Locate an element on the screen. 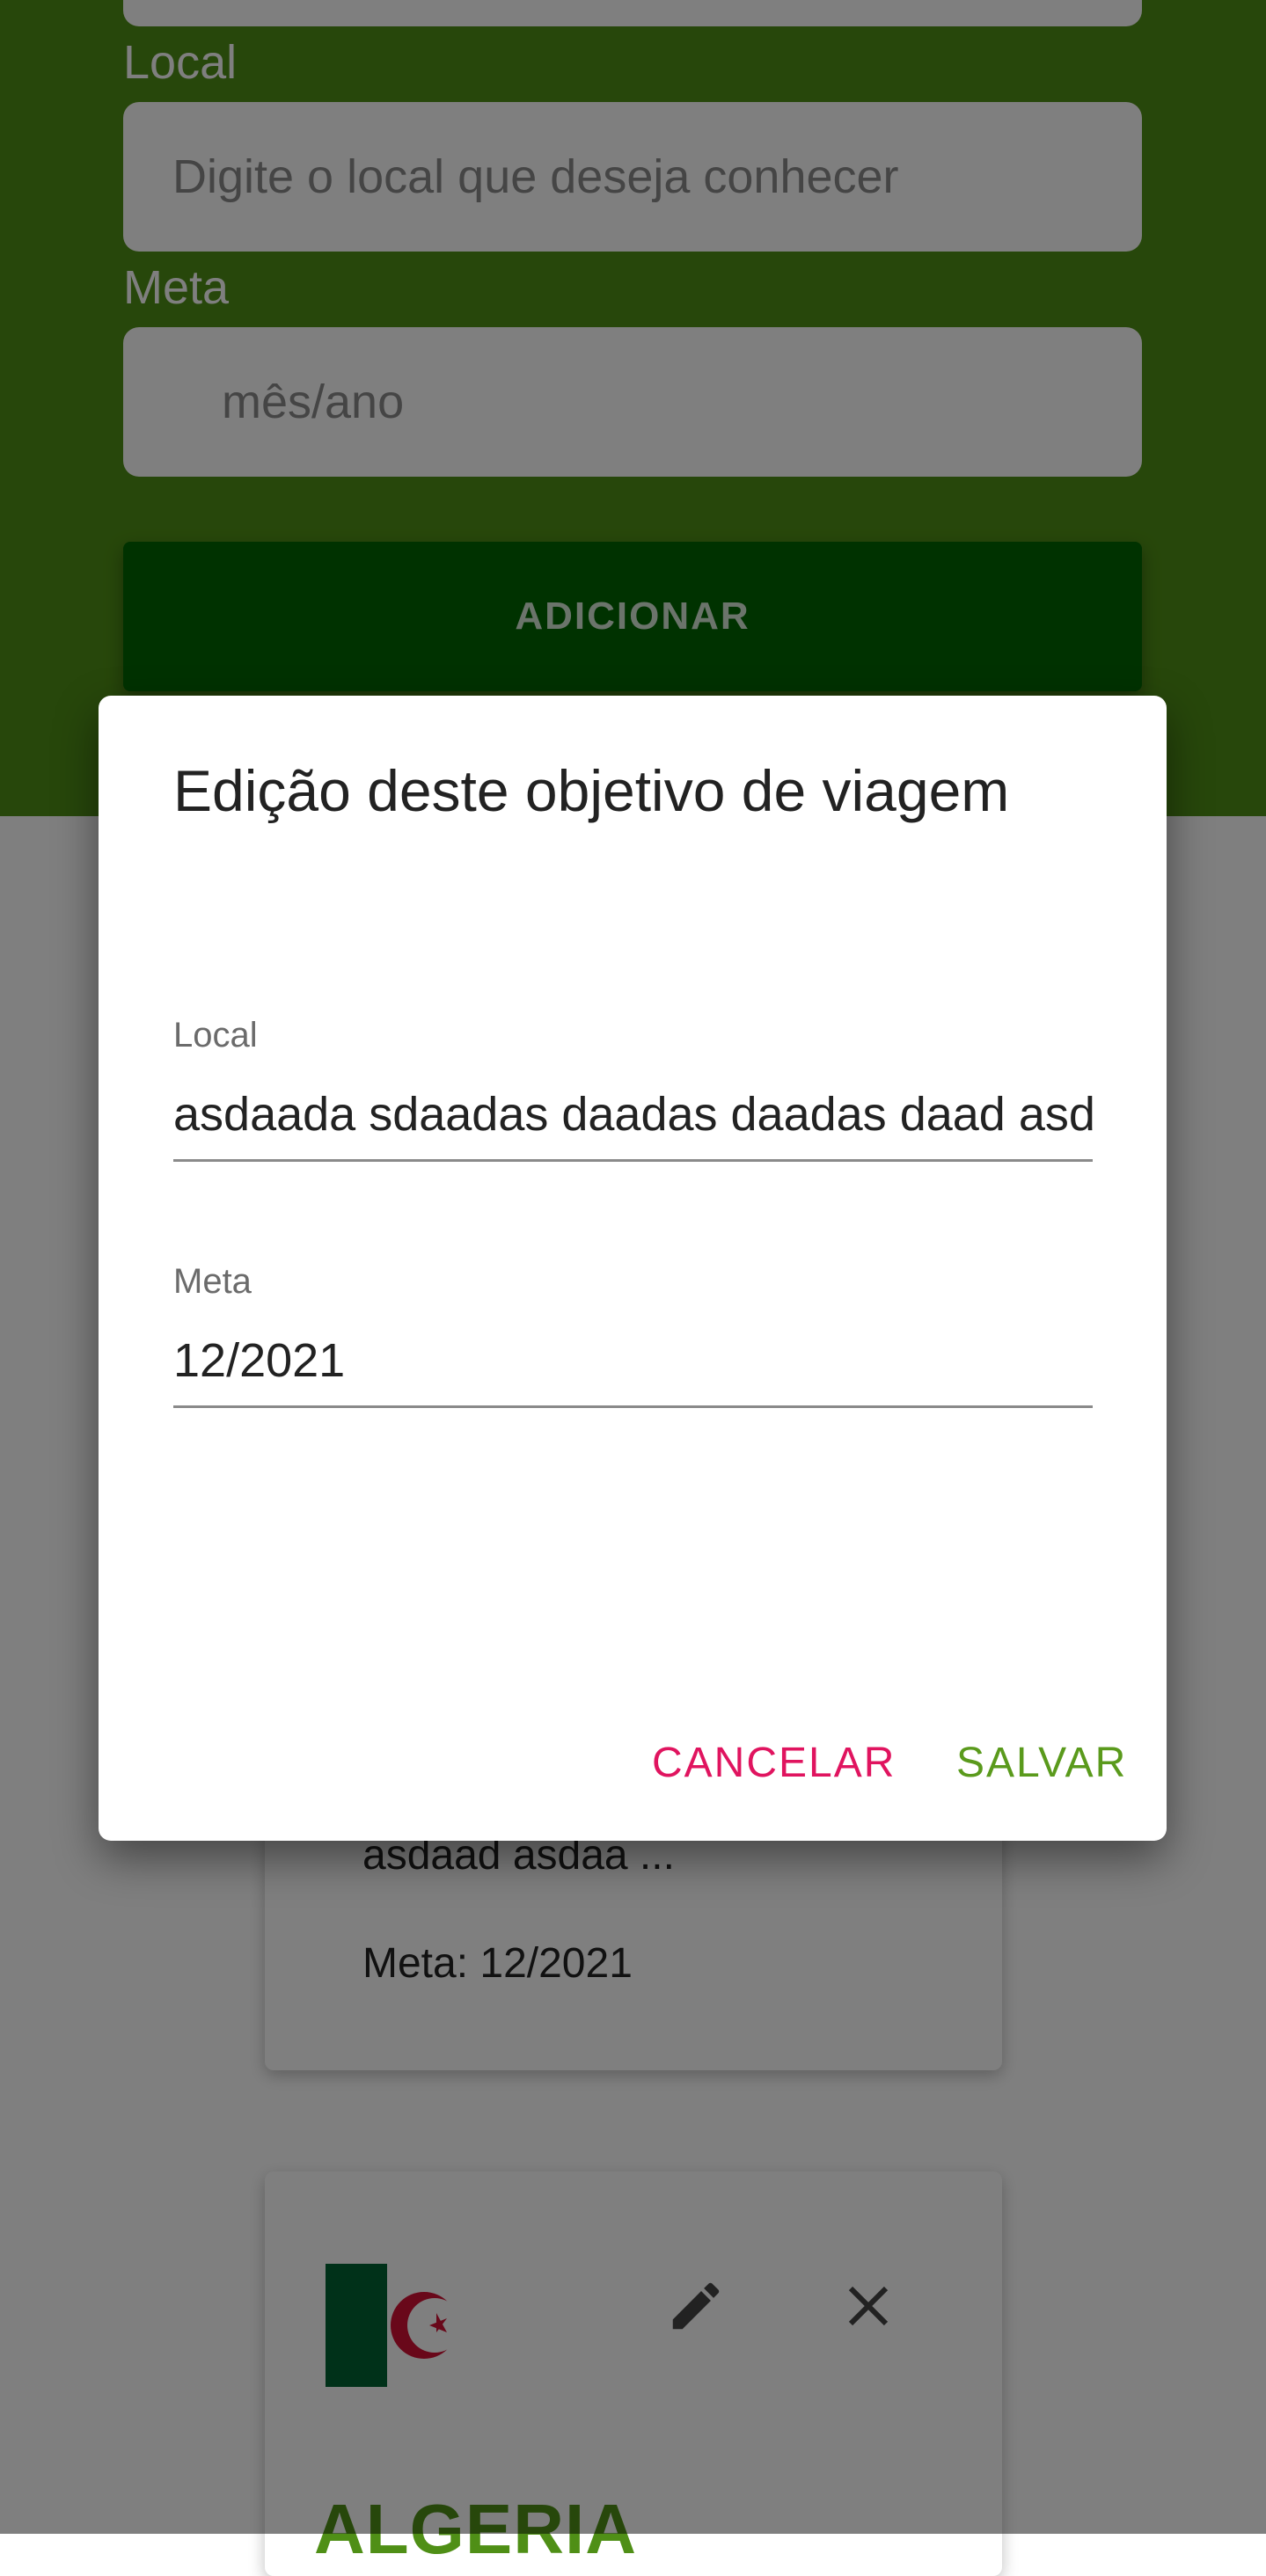 The width and height of the screenshot is (1266, 2576). meta-field-label: Meta is located at coordinates (212, 1281).